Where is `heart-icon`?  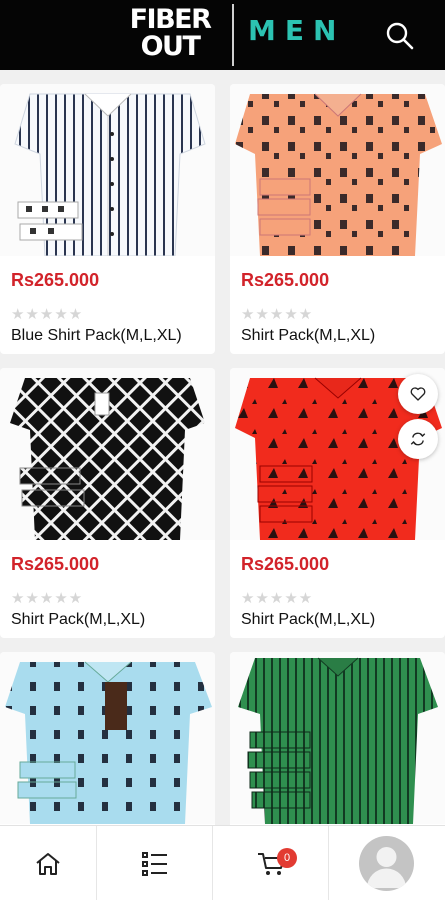
heart-icon is located at coordinates (418, 394).